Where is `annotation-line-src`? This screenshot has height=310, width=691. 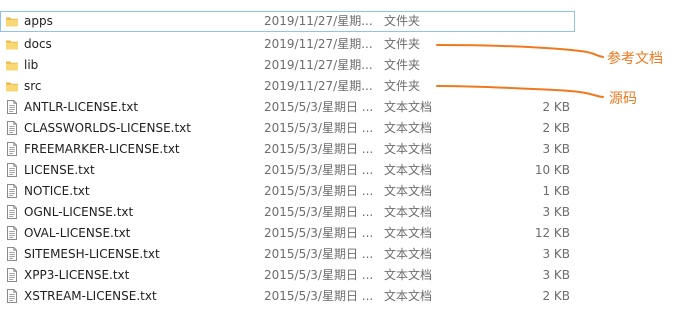 annotation-line-src is located at coordinates (520, 91).